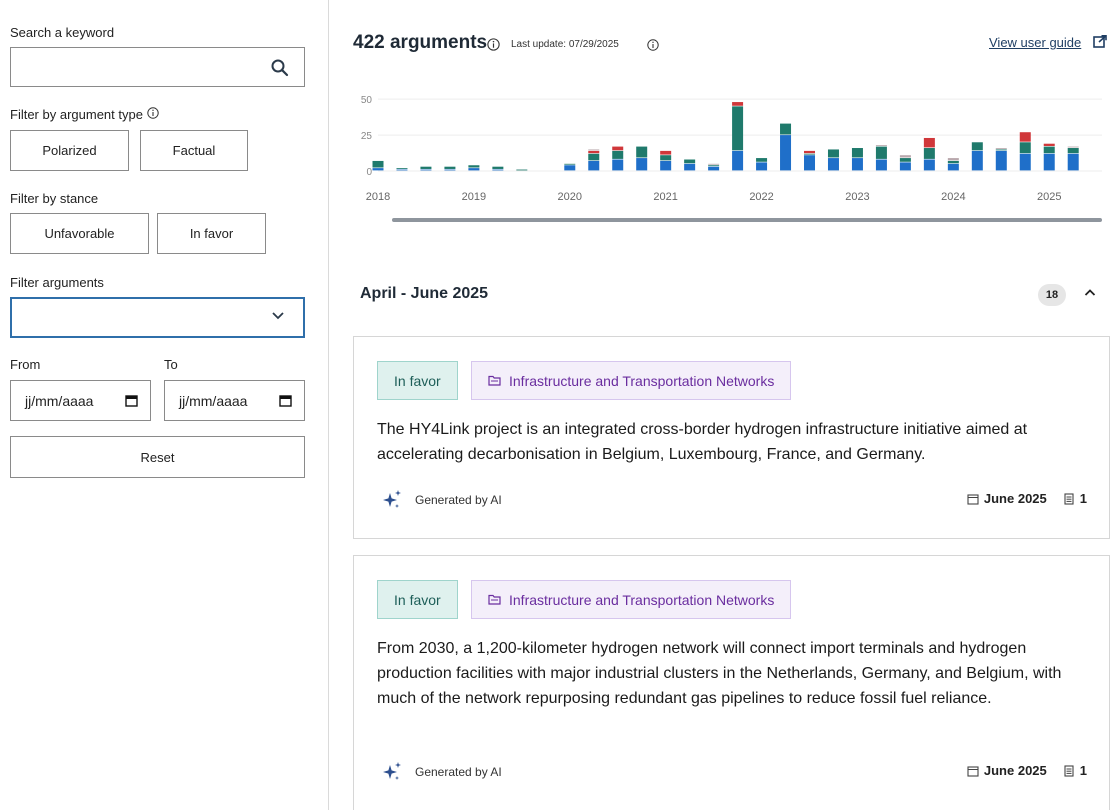 Image resolution: width=1110 pixels, height=810 pixels. What do you see at coordinates (565, 44) in the screenshot?
I see `last-update: Last update: 07/29/2025` at bounding box center [565, 44].